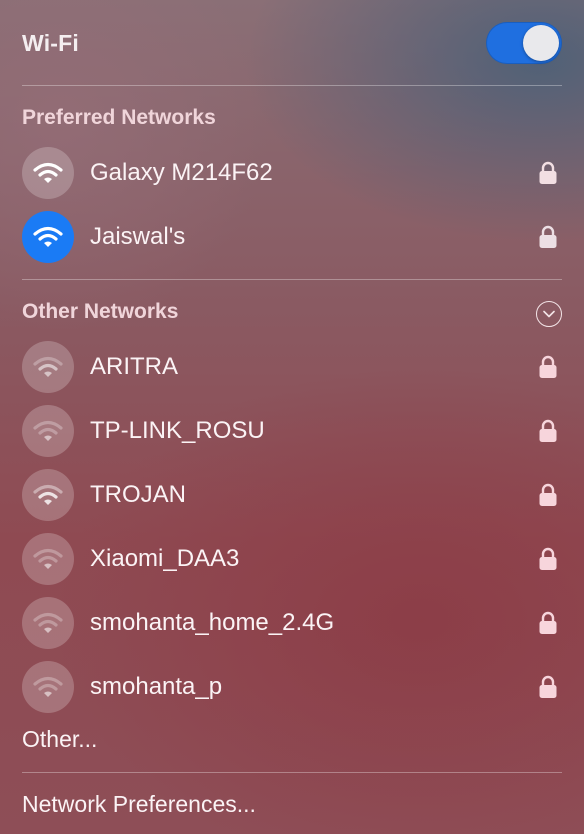  Describe the element at coordinates (292, 431) in the screenshot. I see `network-item-tp-link-rosu: TP-LINK_ROSU` at that location.